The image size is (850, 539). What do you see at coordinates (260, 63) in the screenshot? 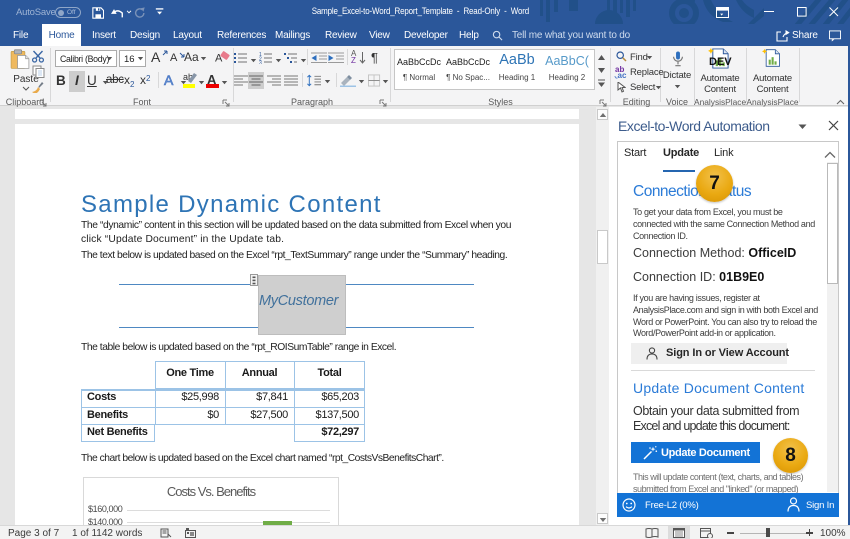
I see `svg-text: 3` at bounding box center [260, 63].